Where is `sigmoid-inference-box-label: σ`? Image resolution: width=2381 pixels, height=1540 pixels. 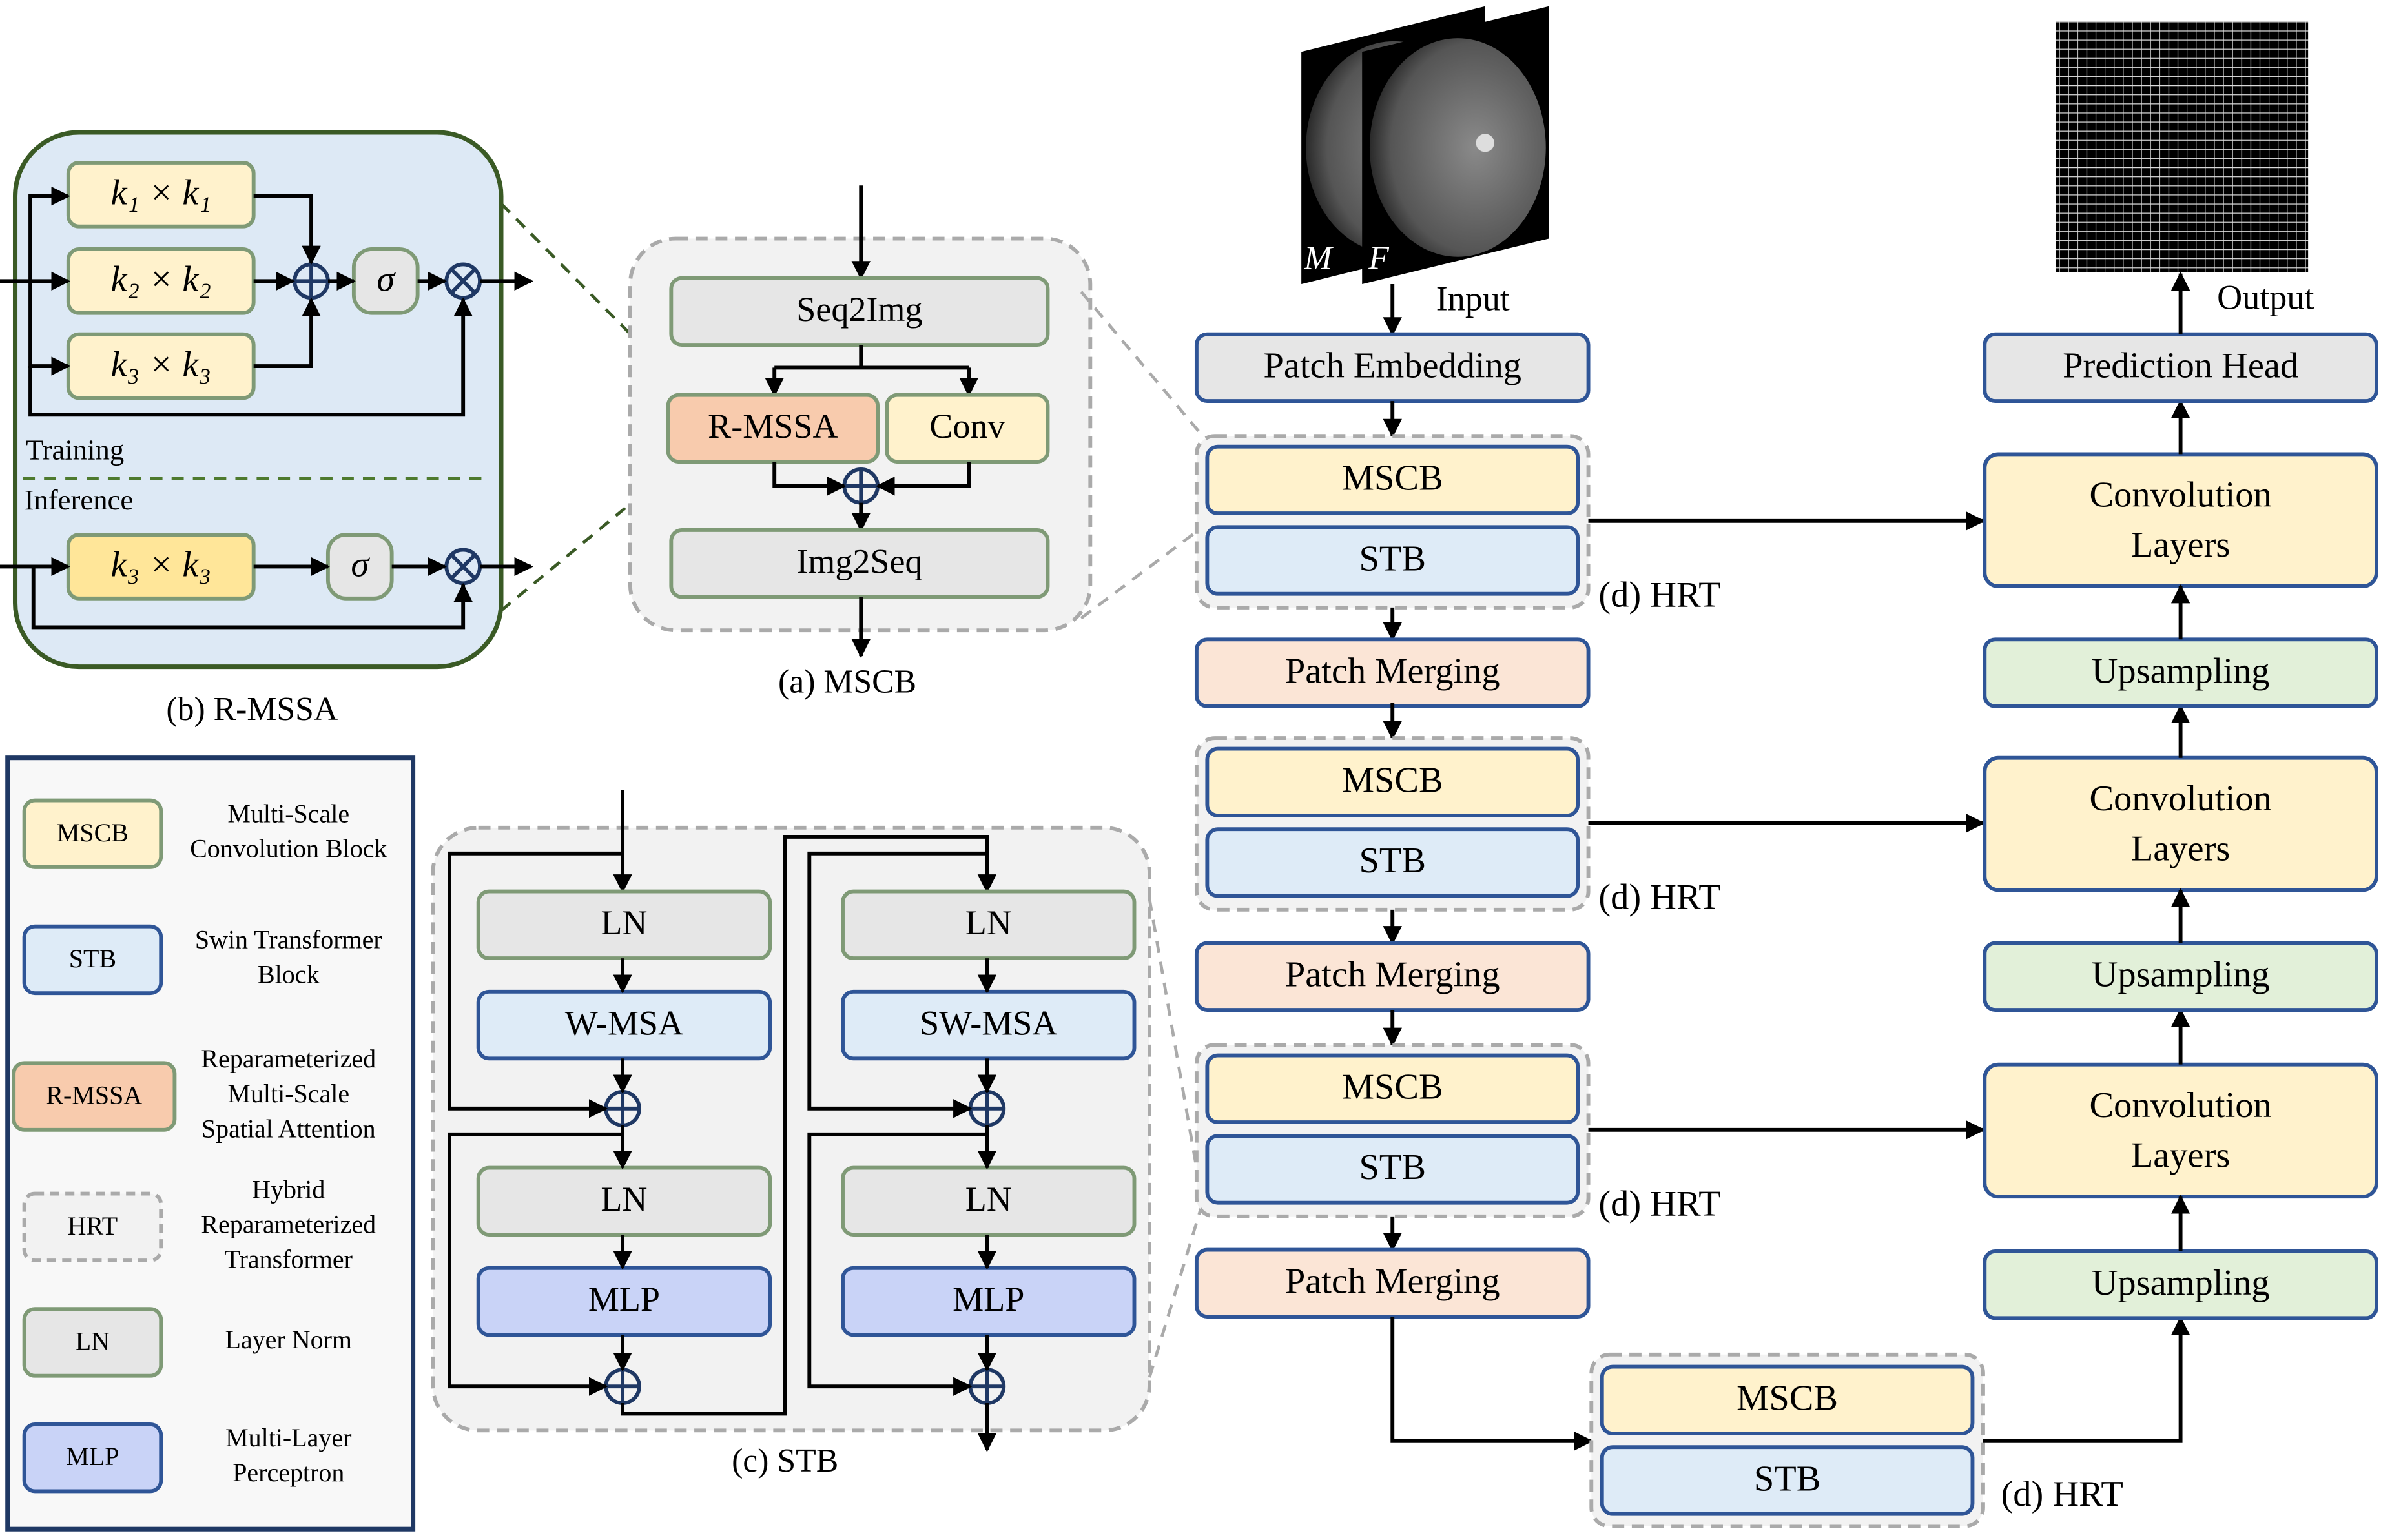
sigmoid-inference-box-label: σ is located at coordinates (360, 565).